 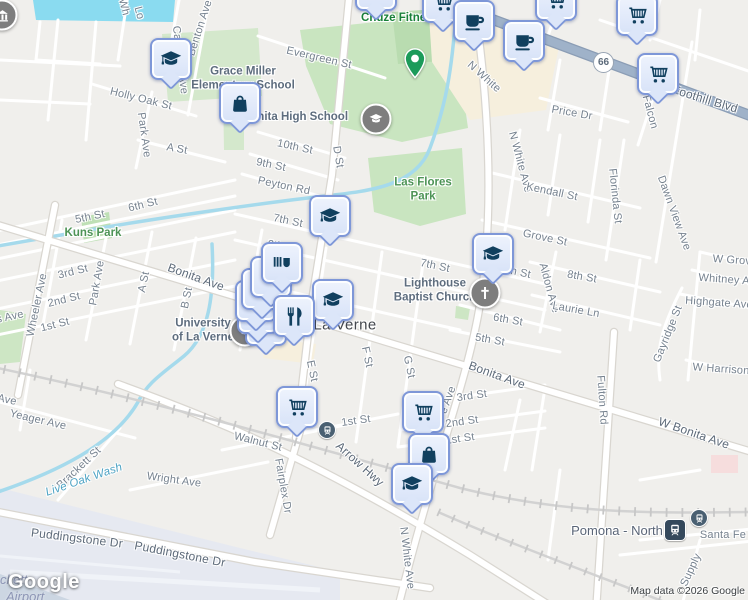 I want to click on poi-label-university: University of La Verne, so click(x=203, y=331).